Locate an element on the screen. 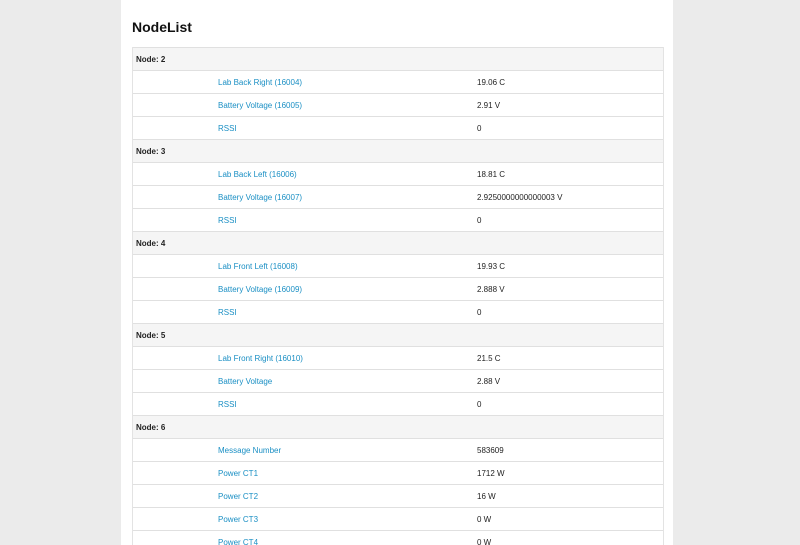 Image resolution: width=800 pixels, height=545 pixels. sensor-row: Lab Back Right (16004) 19.06 C is located at coordinates (398, 81).